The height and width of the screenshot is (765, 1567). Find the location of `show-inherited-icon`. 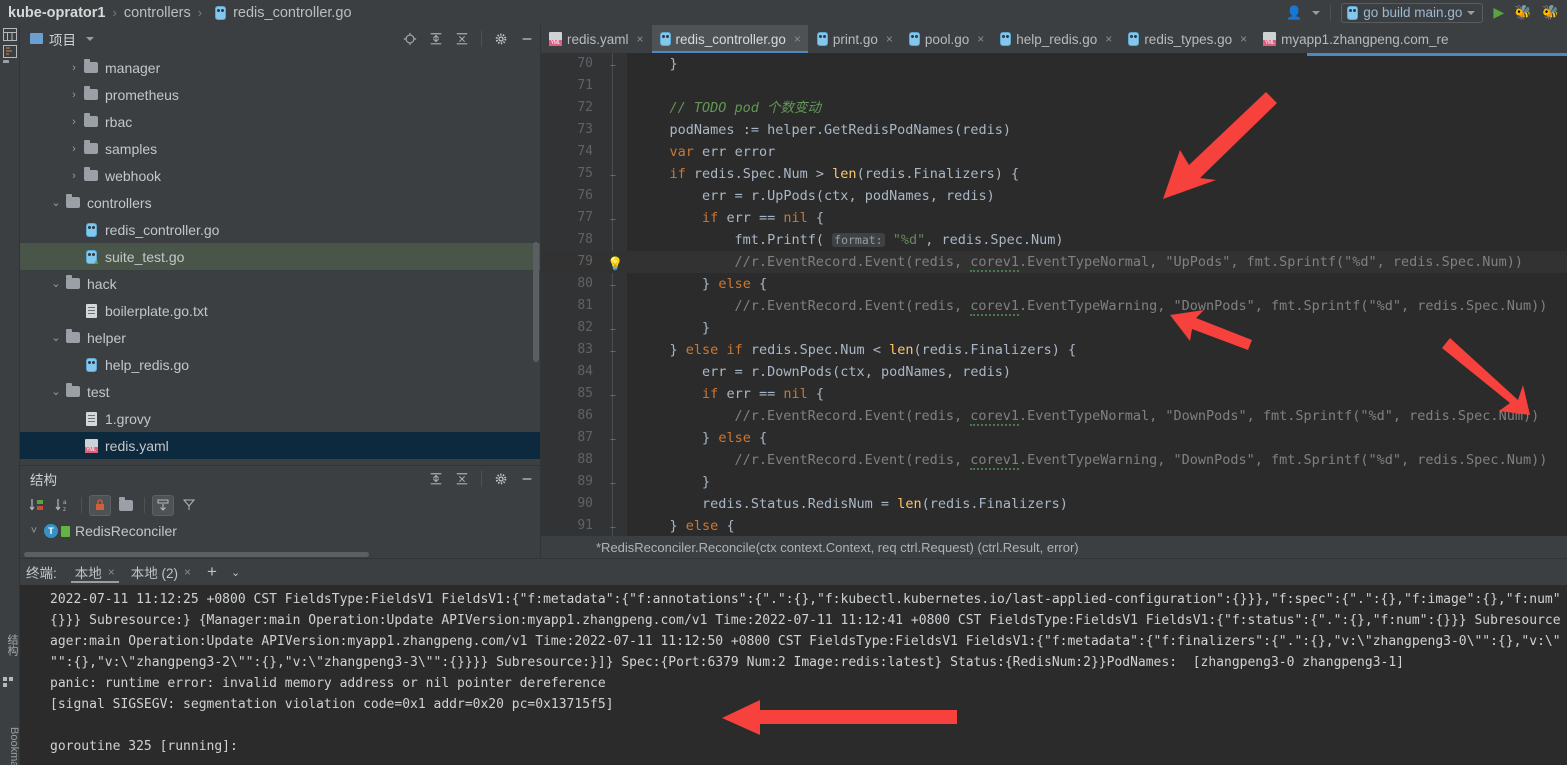

show-inherited-icon is located at coordinates (163, 505).